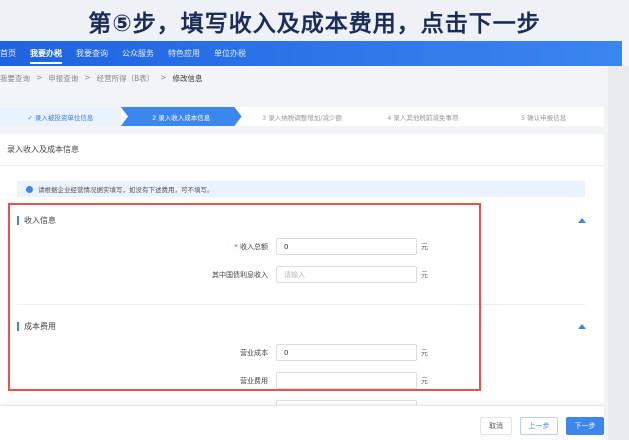  What do you see at coordinates (539, 426) in the screenshot?
I see `prev-button: 上一步` at bounding box center [539, 426].